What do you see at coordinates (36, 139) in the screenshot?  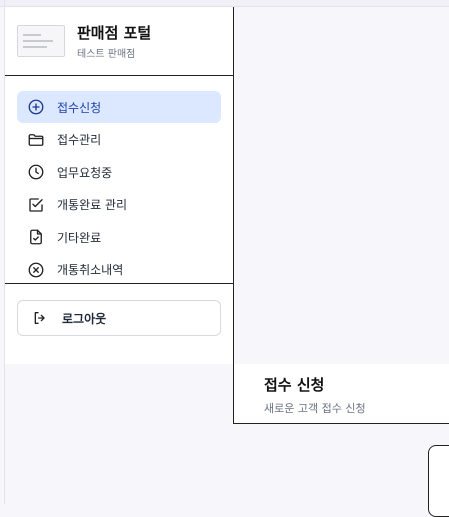 I see `folder-icon` at bounding box center [36, 139].